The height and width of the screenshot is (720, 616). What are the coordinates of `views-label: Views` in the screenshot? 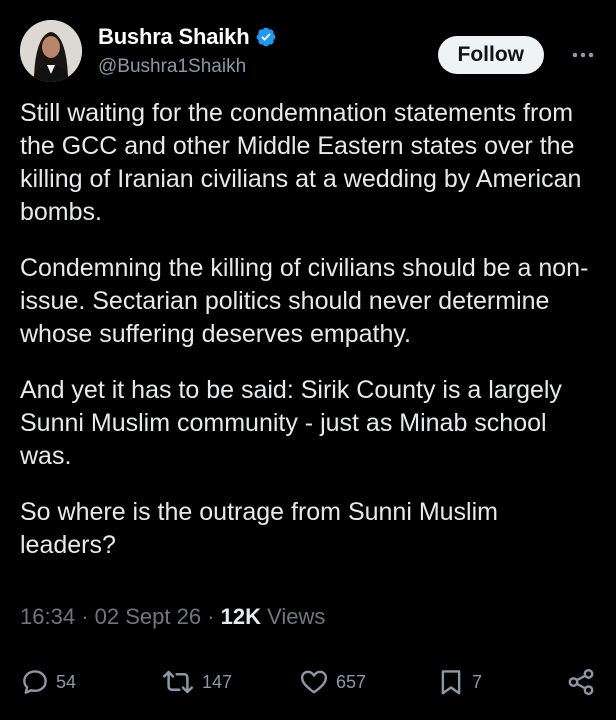 It's located at (296, 616).